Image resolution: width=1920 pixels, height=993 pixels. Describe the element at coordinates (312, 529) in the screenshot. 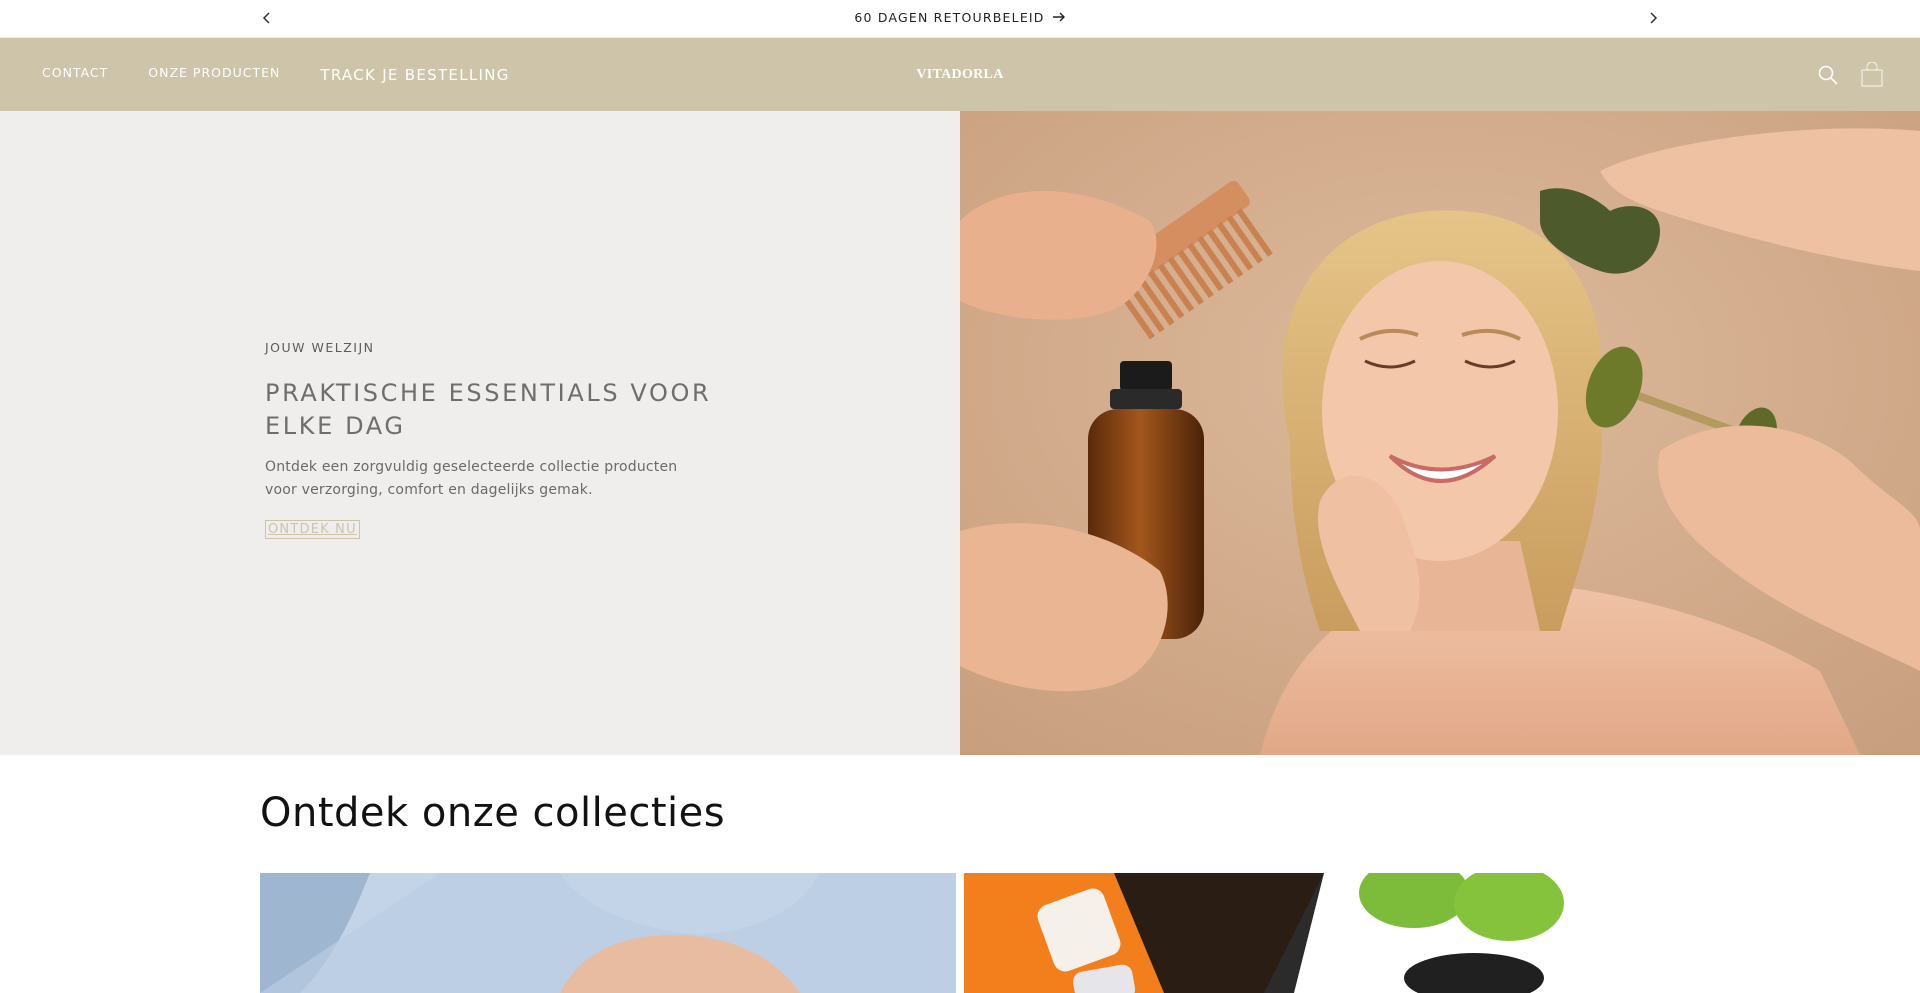

I see `discover-now-button: ONTDEK NU` at that location.